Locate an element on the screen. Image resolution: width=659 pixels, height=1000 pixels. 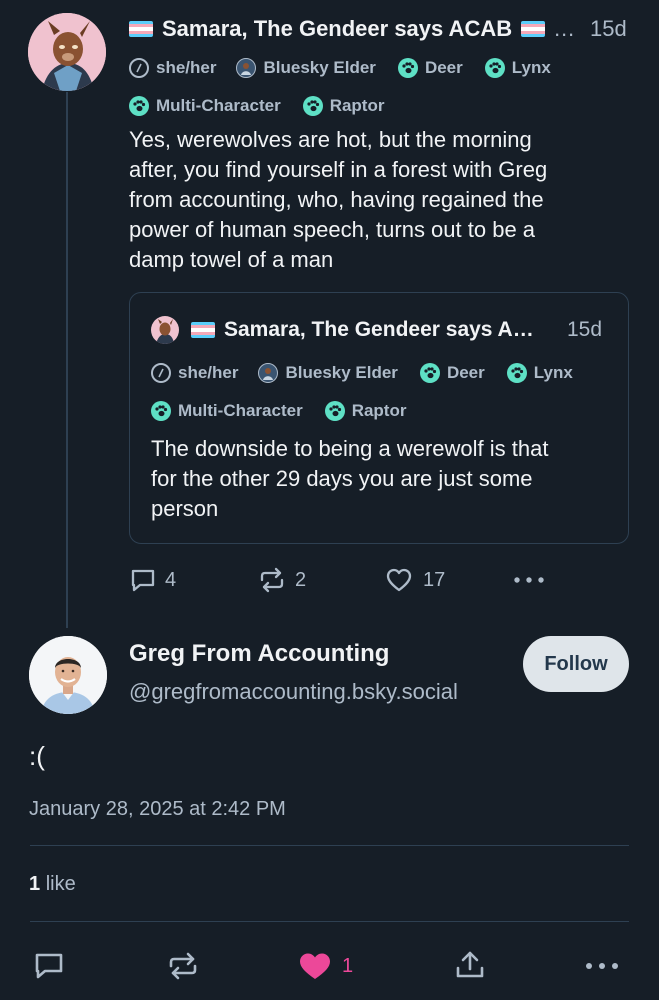
likes-summary: 1 like is located at coordinates (52, 884).